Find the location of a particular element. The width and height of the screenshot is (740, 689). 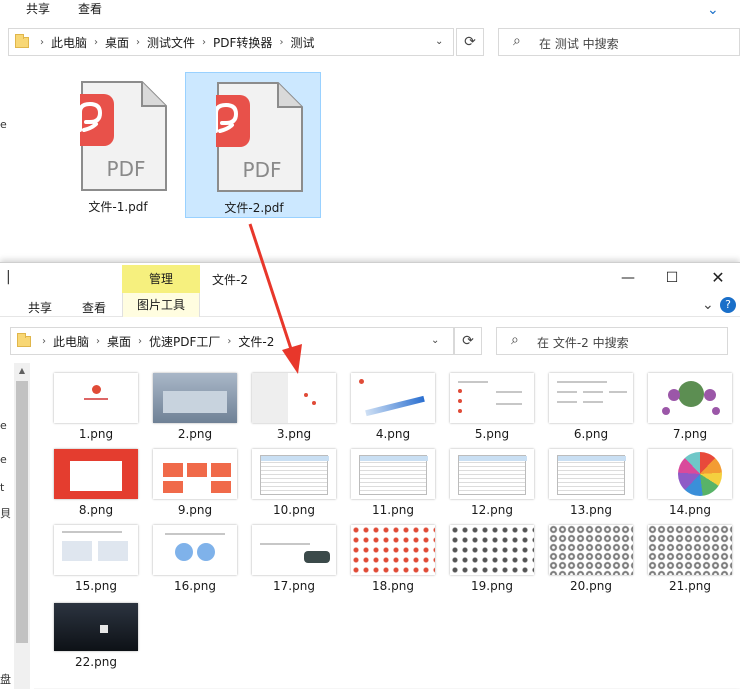

window-edge-fragment: | is located at coordinates (8, 277).